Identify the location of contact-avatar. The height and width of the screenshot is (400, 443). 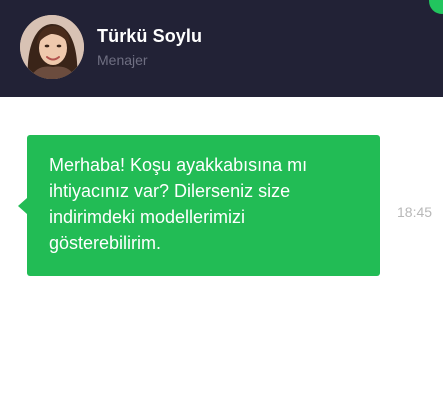
(52, 47).